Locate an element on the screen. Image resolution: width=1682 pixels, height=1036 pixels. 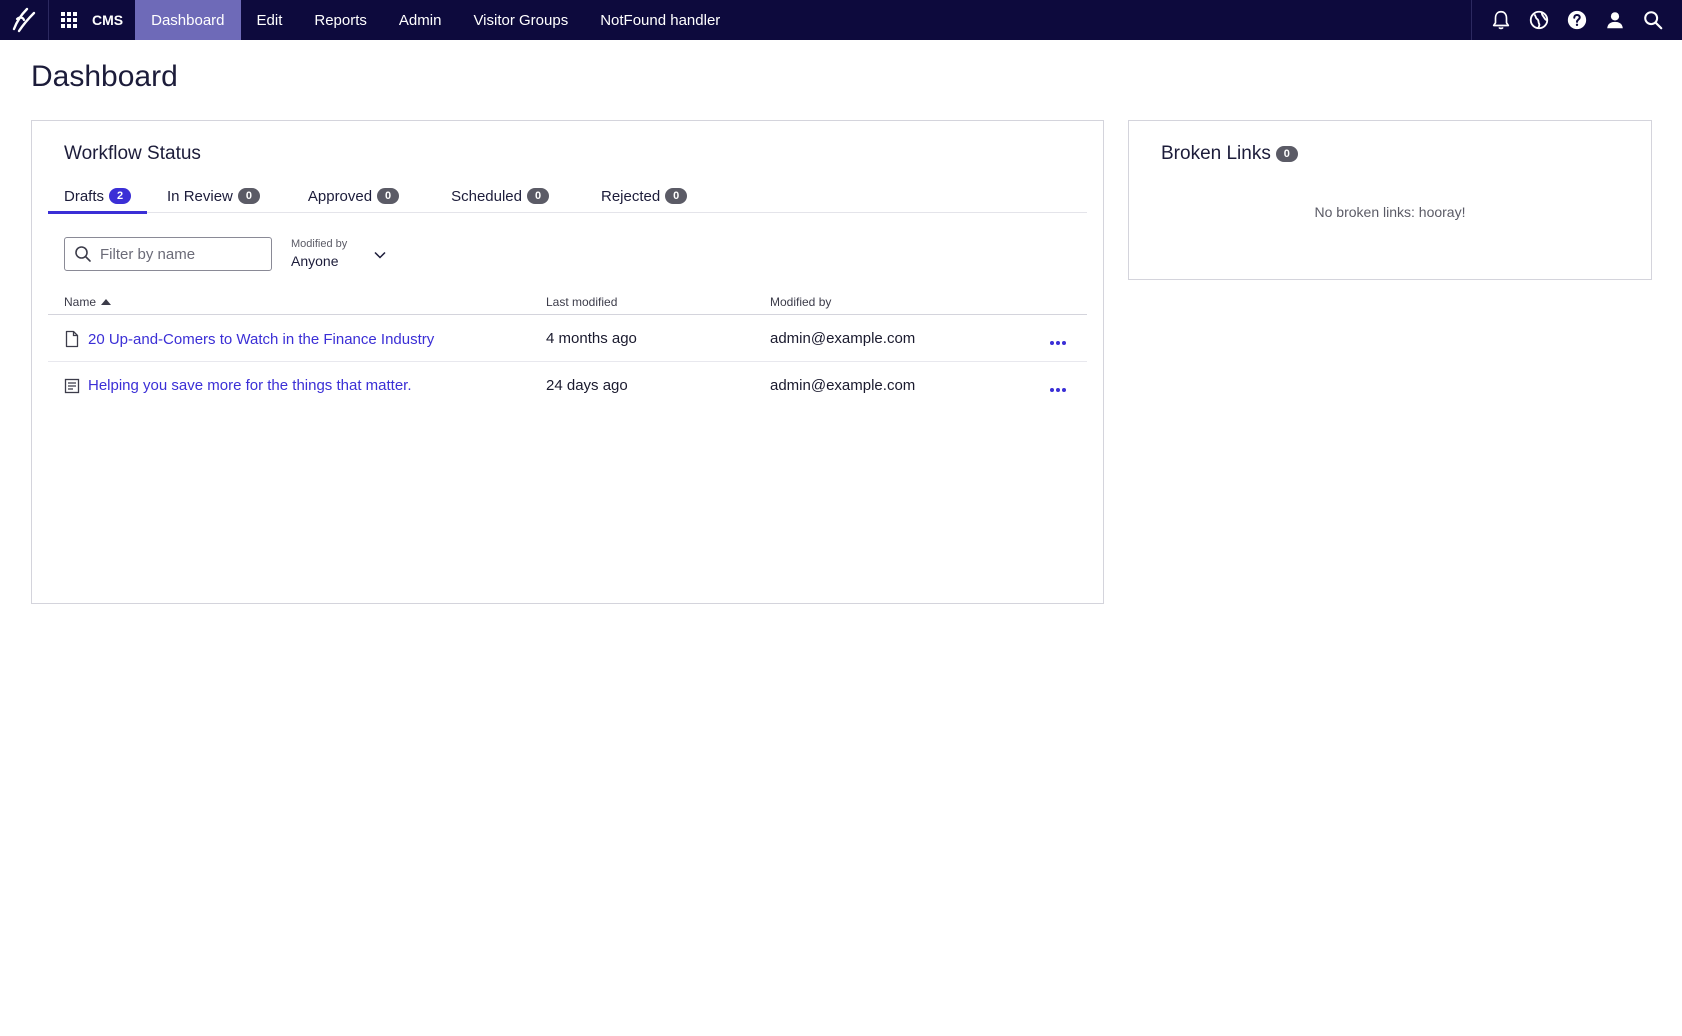
tab-approved: Approved 0 is located at coordinates (353, 196).